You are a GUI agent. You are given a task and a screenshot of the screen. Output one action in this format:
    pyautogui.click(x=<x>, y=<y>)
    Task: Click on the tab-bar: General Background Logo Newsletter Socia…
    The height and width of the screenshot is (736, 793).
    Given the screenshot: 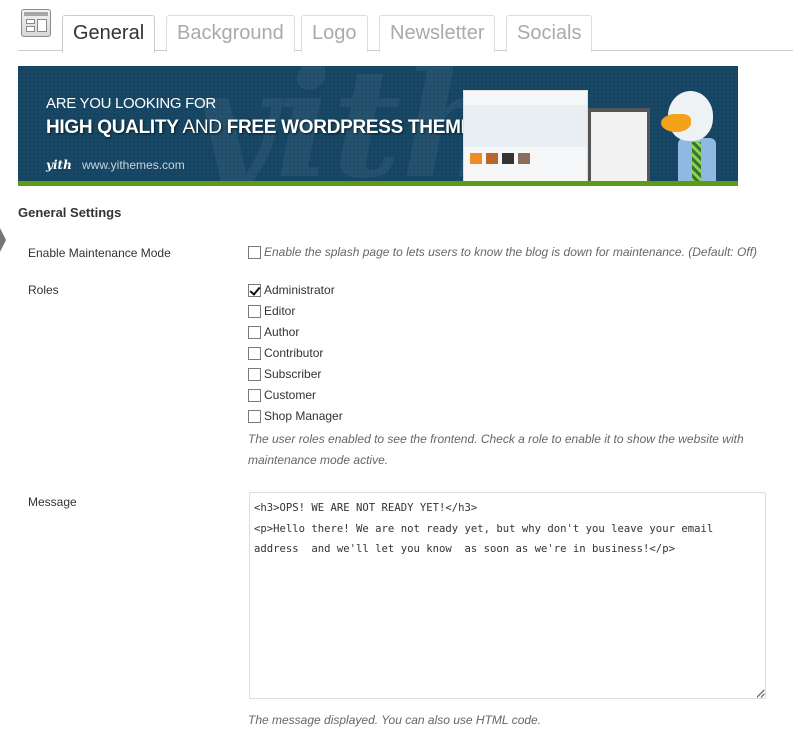 What is the action you would take?
    pyautogui.click(x=405, y=26)
    